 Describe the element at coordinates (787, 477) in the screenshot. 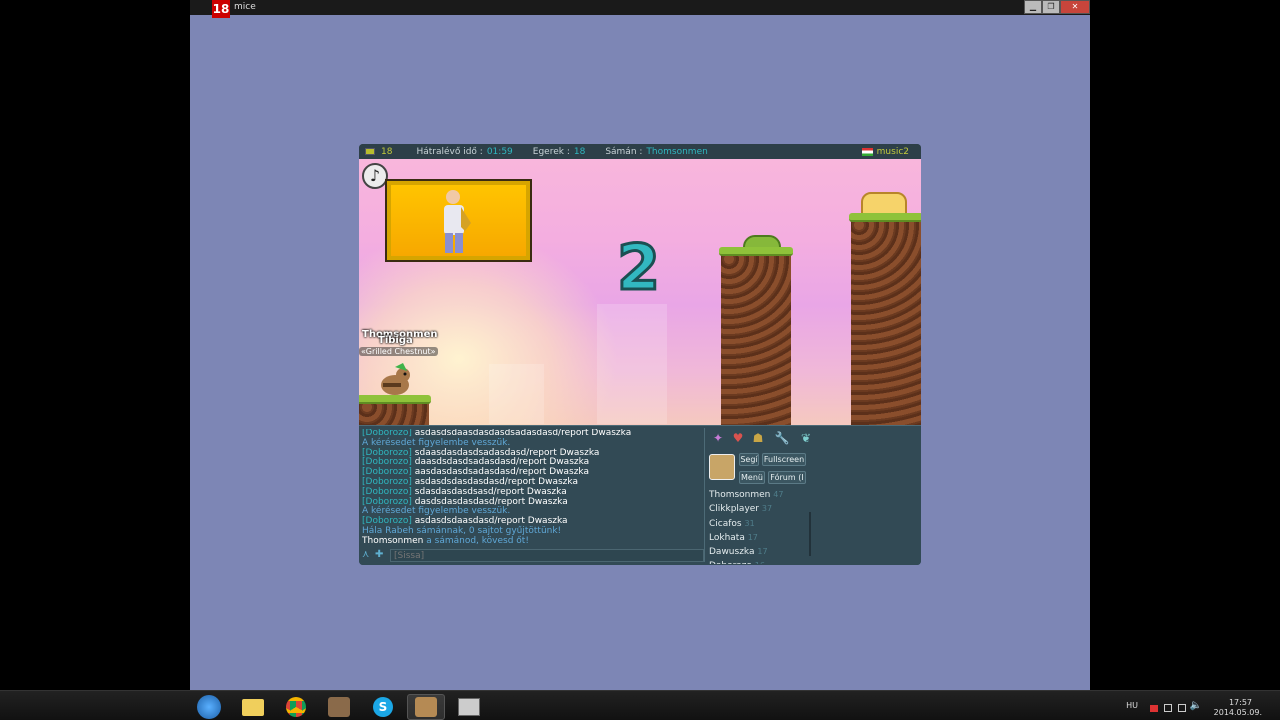

I see `forum-button: Fórum (I` at that location.